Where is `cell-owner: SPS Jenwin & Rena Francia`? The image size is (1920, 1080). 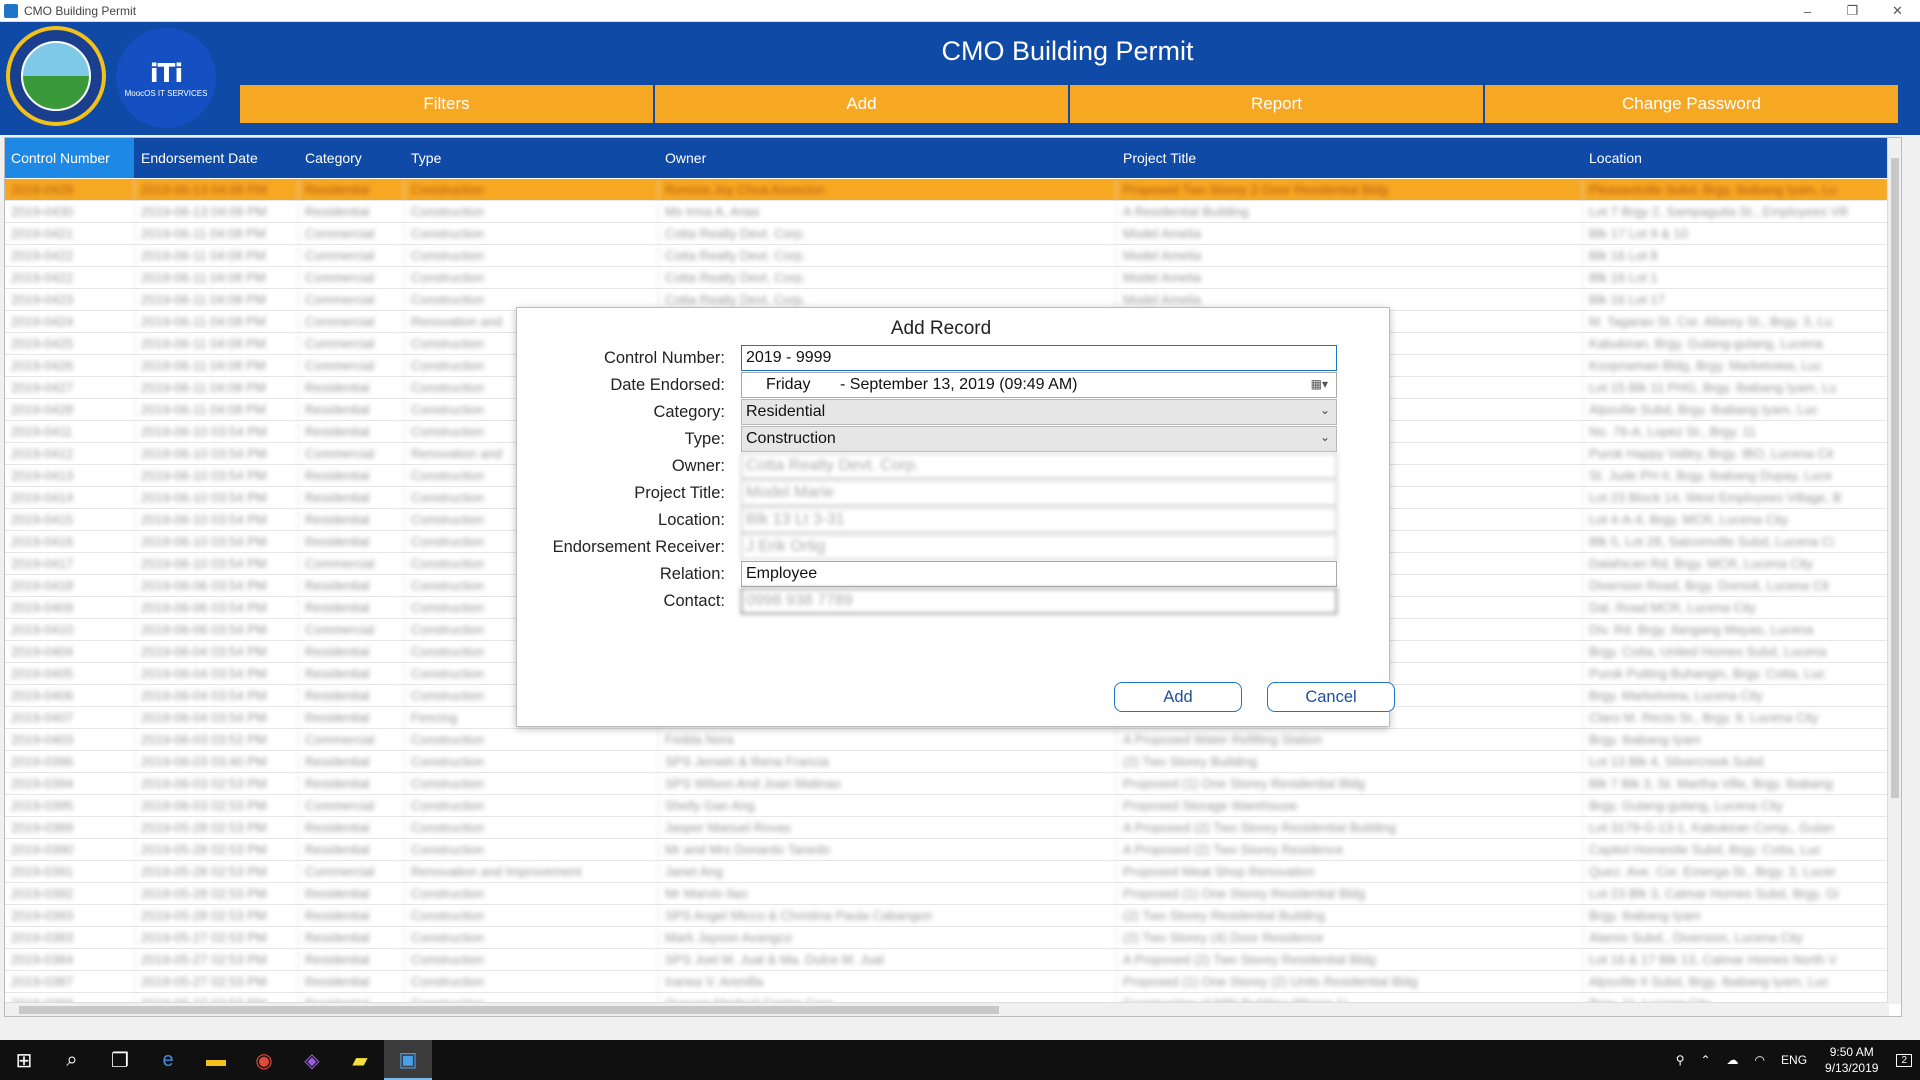 cell-owner: SPS Jenwin & Rena Francia is located at coordinates (888, 761).